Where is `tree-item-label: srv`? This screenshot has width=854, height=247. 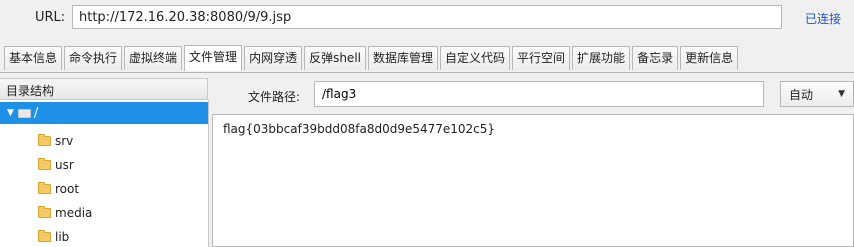 tree-item-label: srv is located at coordinates (64, 141).